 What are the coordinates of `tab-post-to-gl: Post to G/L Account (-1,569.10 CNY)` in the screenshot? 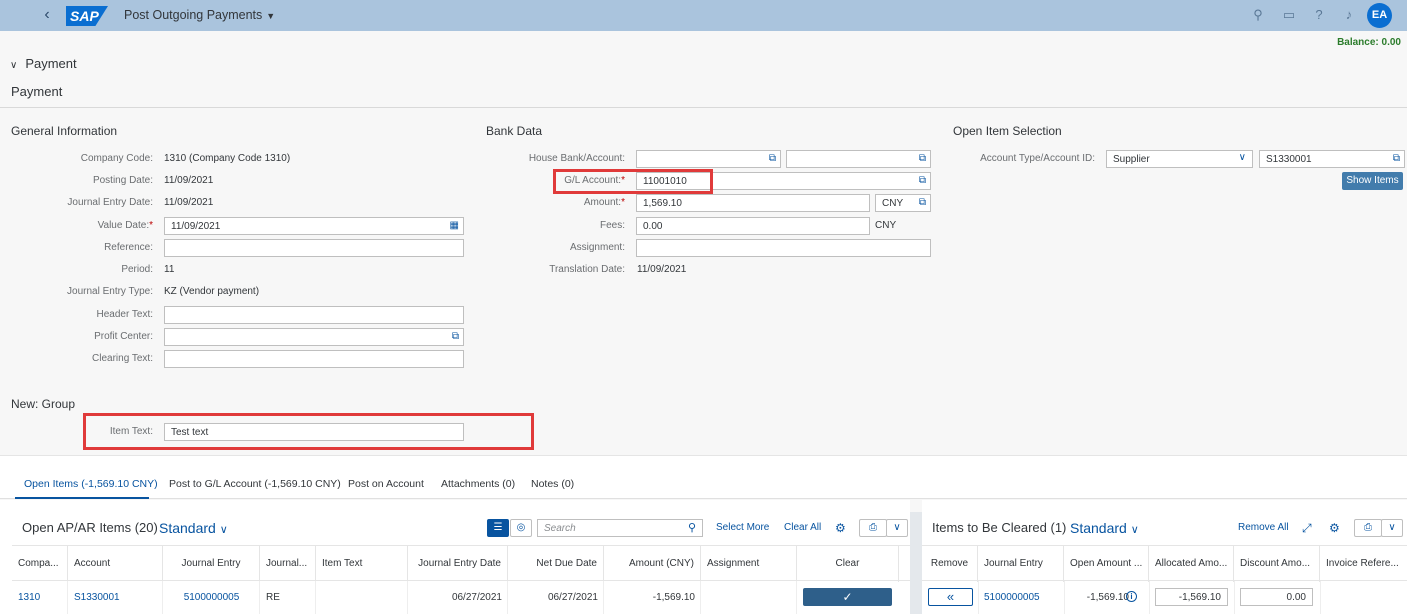 It's located at (255, 484).